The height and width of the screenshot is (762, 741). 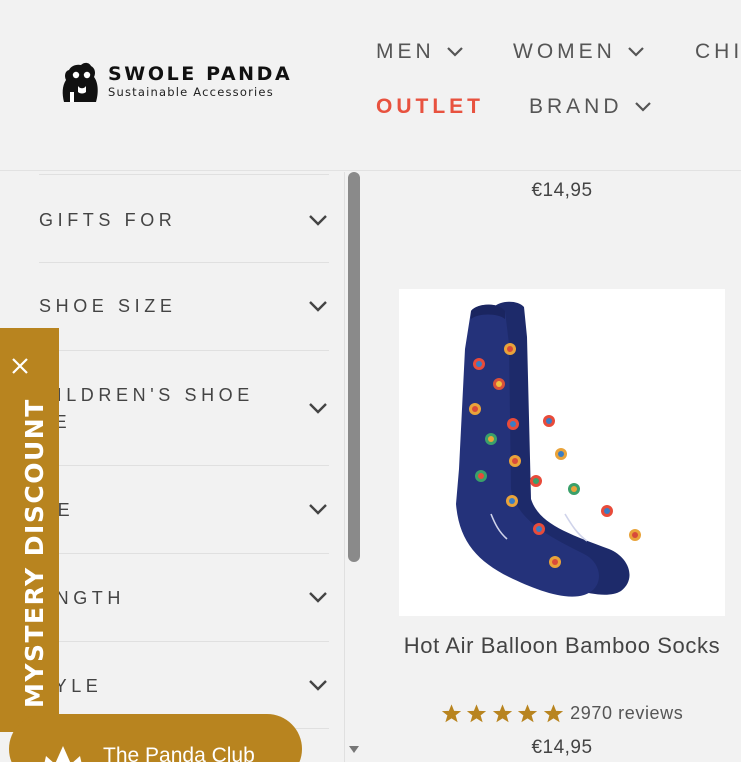 What do you see at coordinates (20, 366) in the screenshot?
I see `close-icon` at bounding box center [20, 366].